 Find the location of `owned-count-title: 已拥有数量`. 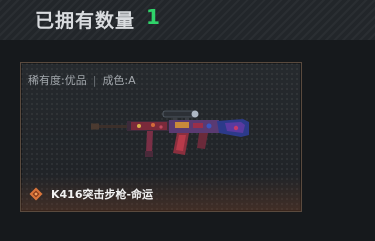

owned-count-title: 已拥有数量 is located at coordinates (85, 21).